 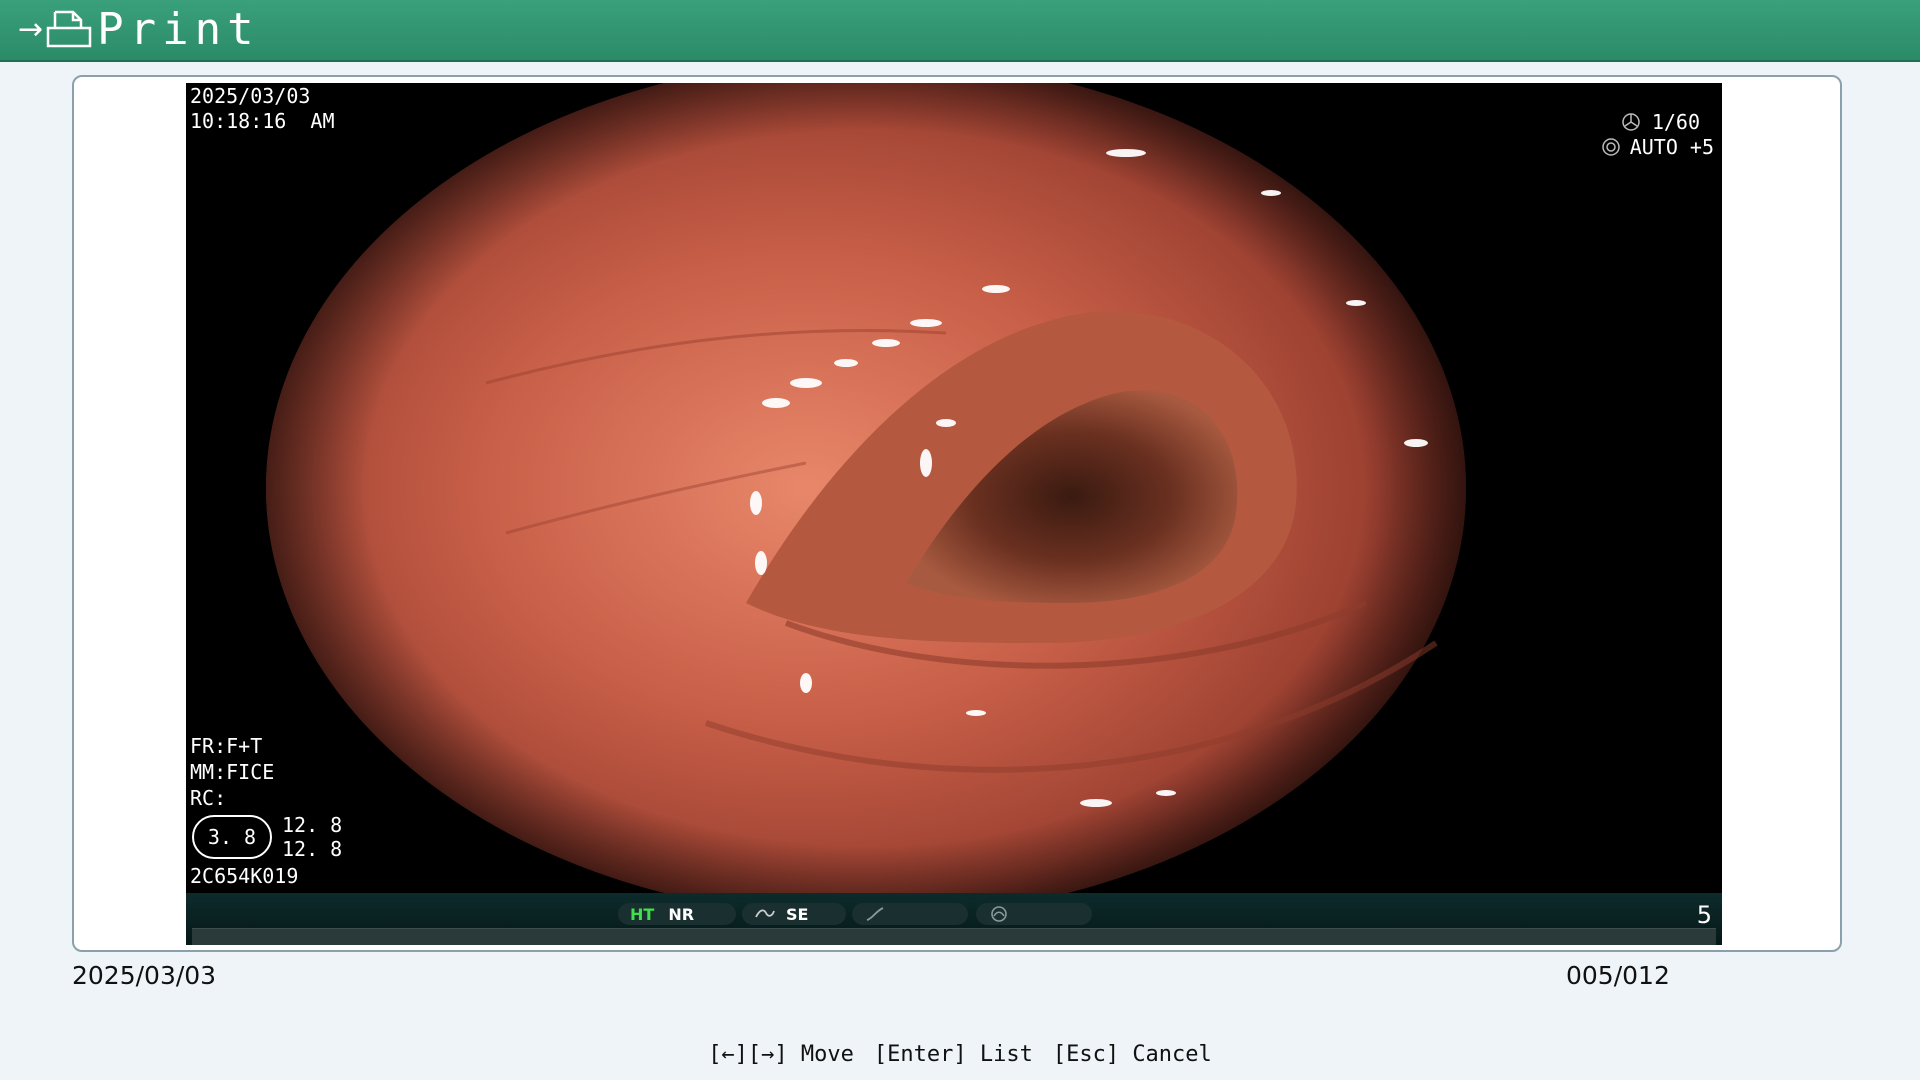 What do you see at coordinates (1631, 122) in the screenshot?
I see `shutter-icon` at bounding box center [1631, 122].